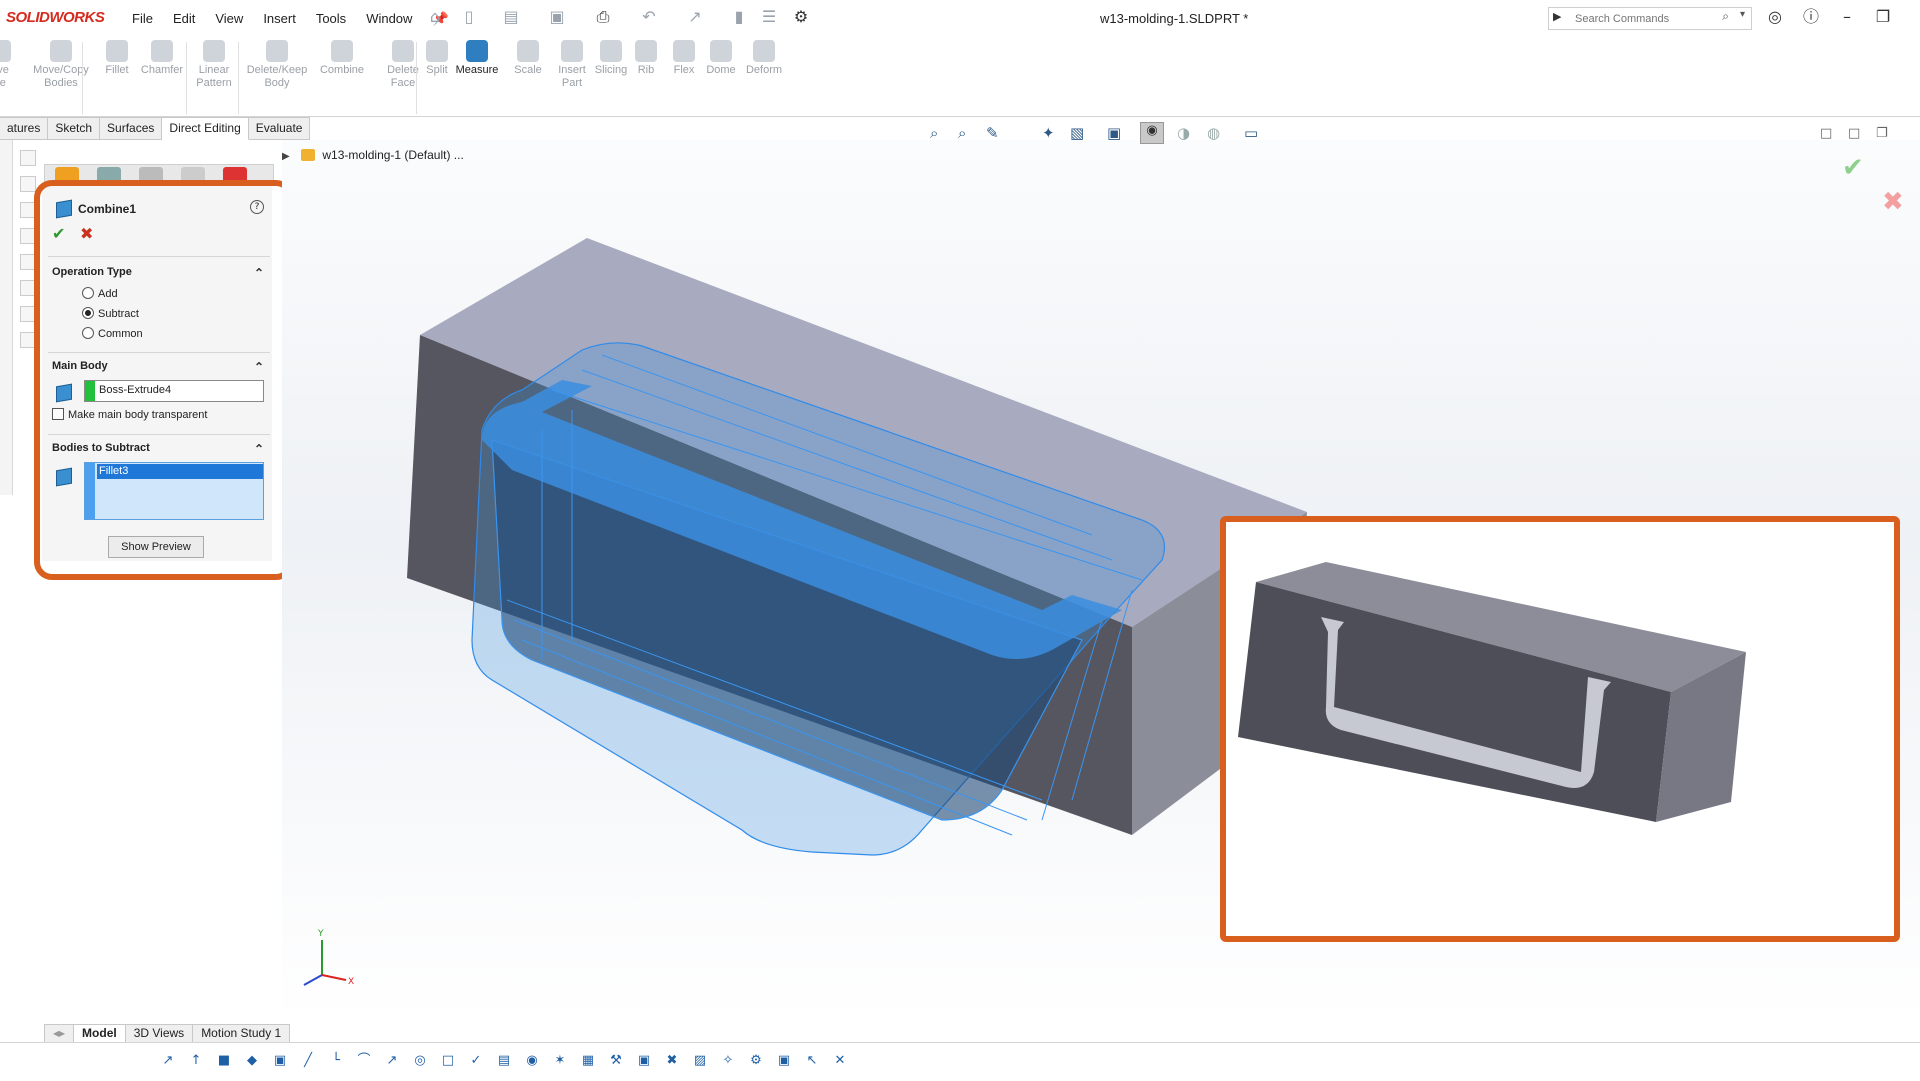 This screenshot has height=1081, width=1920. Describe the element at coordinates (214, 76) in the screenshot. I see `tool-label: Linear Pattern` at that location.